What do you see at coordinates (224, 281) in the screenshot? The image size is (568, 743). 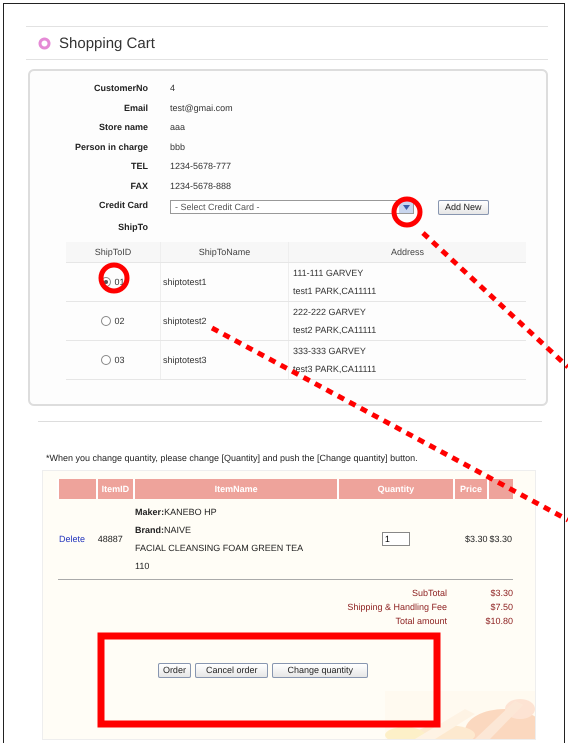 I see `table-cell: shiptotest1` at bounding box center [224, 281].